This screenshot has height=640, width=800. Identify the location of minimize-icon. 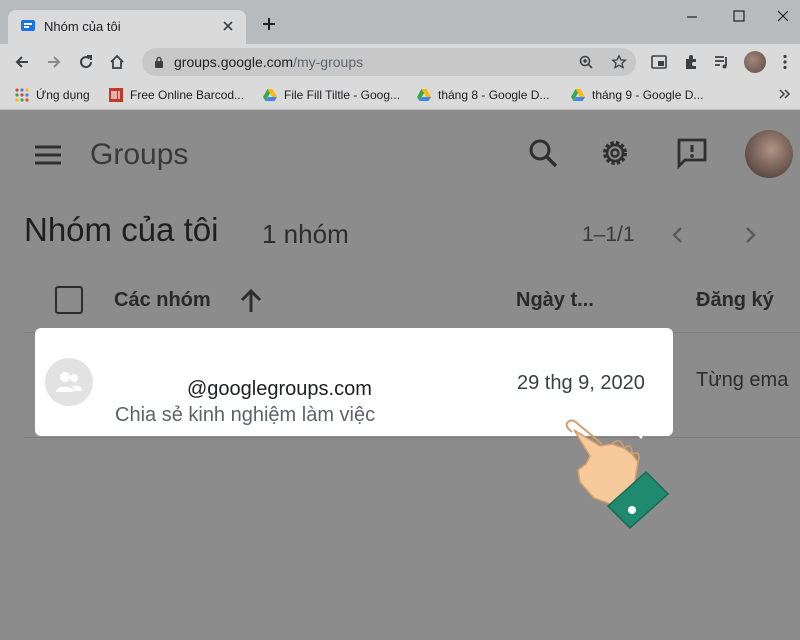
(692, 16).